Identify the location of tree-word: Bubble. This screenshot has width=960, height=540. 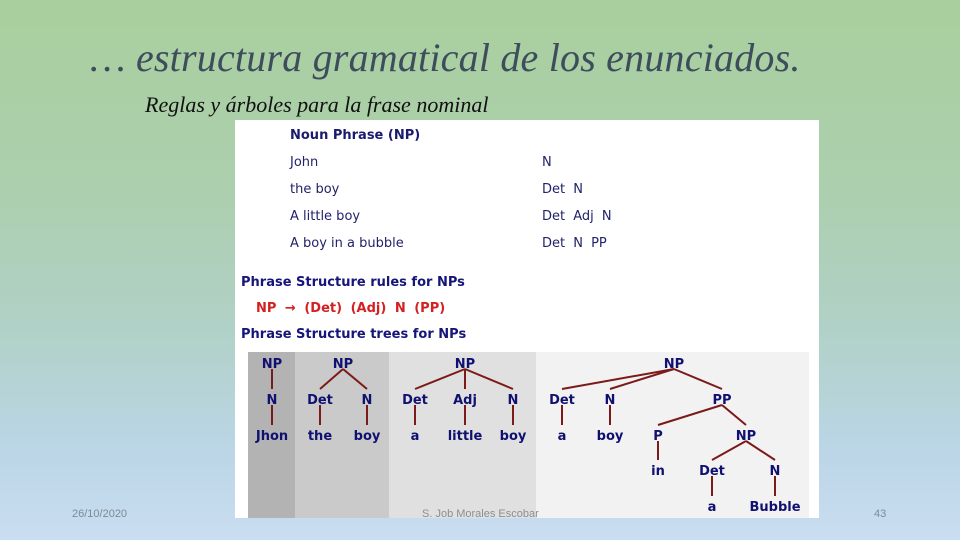
(774, 507).